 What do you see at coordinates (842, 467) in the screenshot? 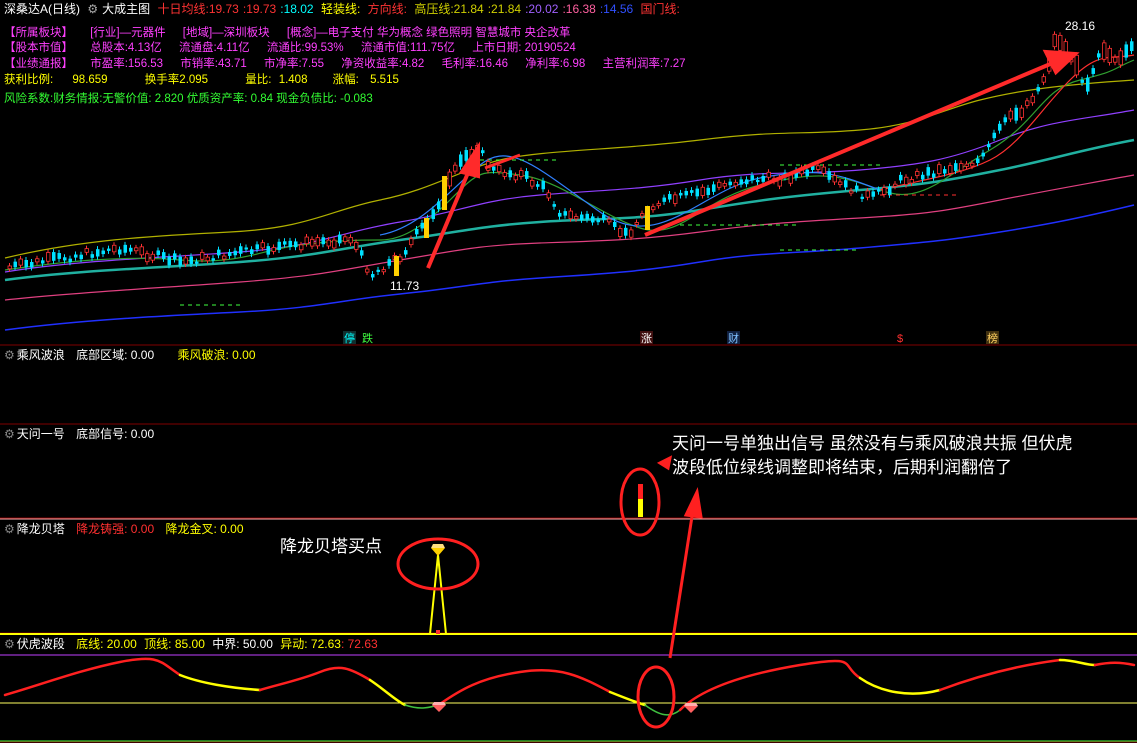
I see `annotation-tianwen-line2: 波段低位绿线调整即将结束，后期利润翻倍了` at bounding box center [842, 467].